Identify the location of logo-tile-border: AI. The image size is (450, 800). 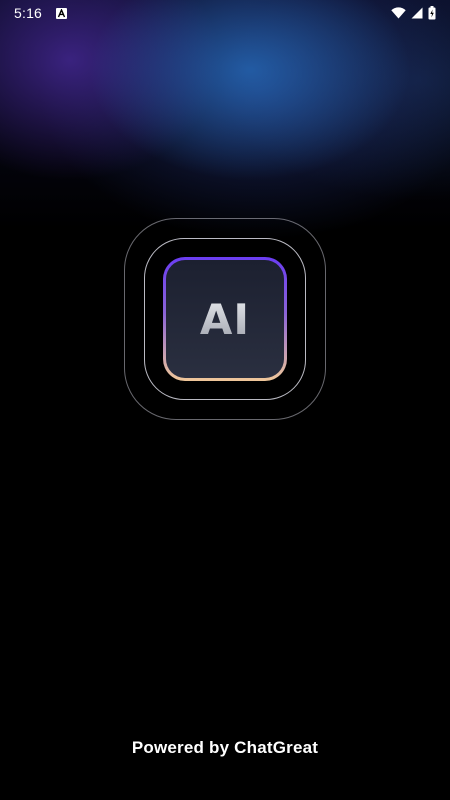
(225, 319).